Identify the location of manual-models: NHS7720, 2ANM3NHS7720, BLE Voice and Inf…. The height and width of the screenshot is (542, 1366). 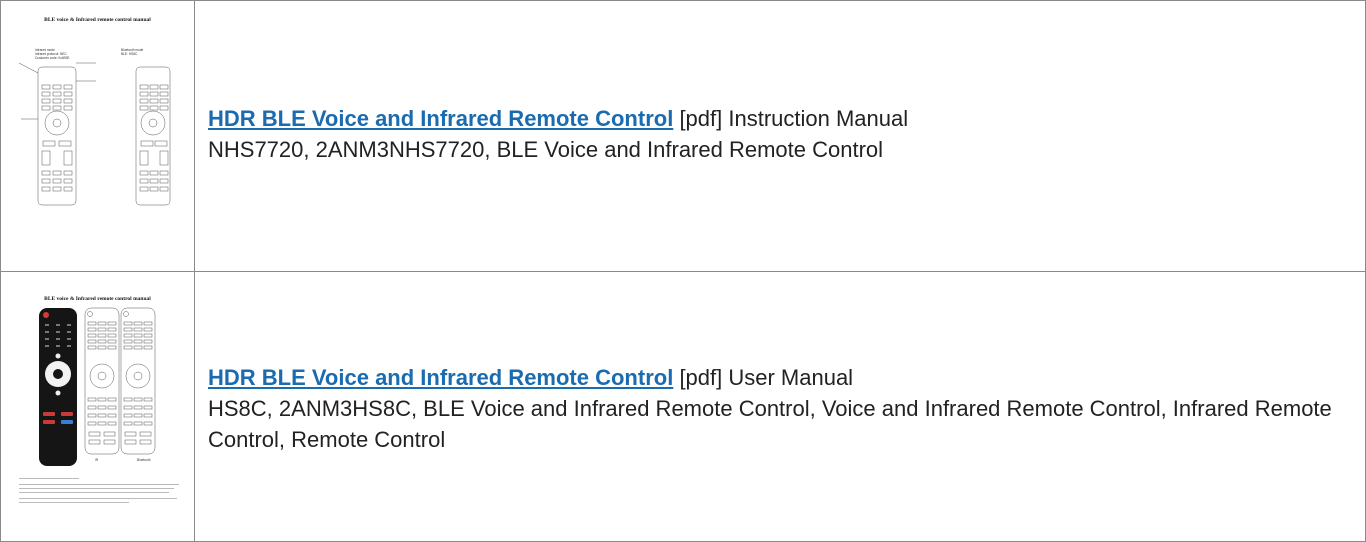
(546, 149).